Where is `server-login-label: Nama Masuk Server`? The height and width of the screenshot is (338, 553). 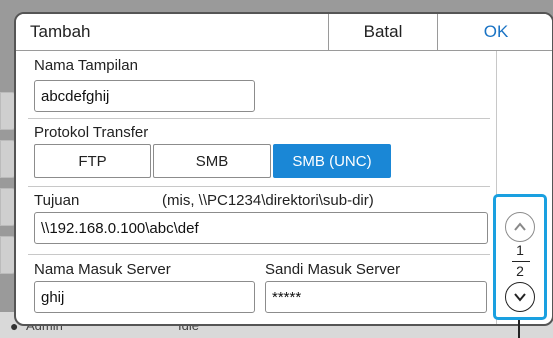
server-login-label: Nama Masuk Server is located at coordinates (102, 269).